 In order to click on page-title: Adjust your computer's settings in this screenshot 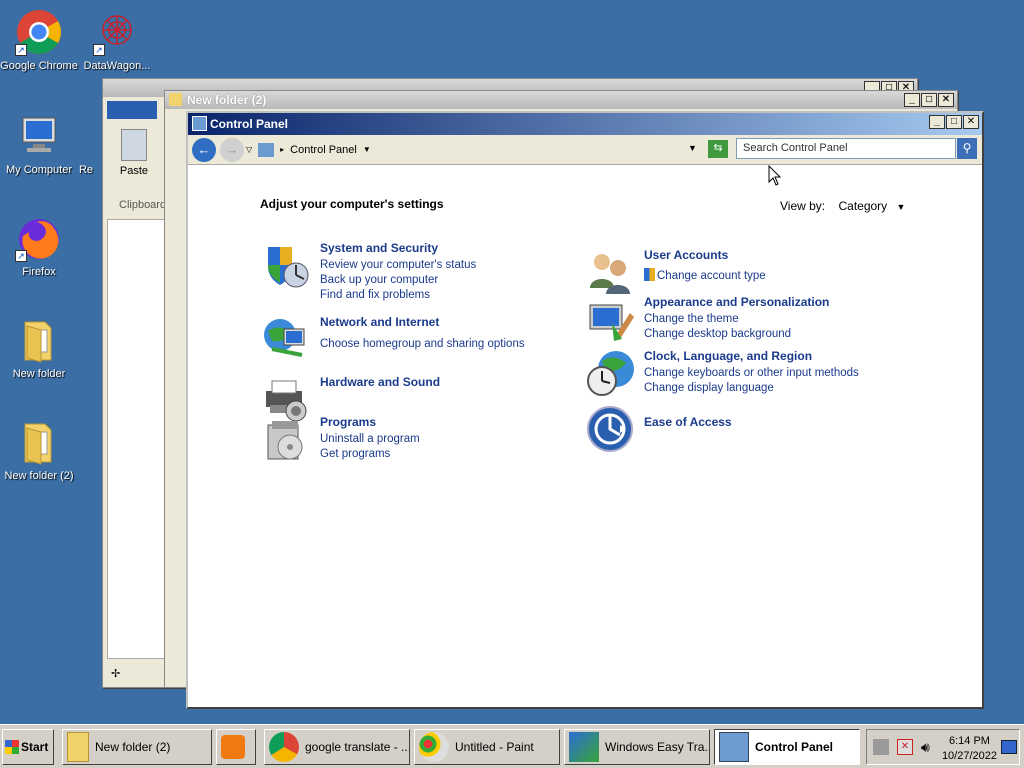, I will do `click(352, 204)`.